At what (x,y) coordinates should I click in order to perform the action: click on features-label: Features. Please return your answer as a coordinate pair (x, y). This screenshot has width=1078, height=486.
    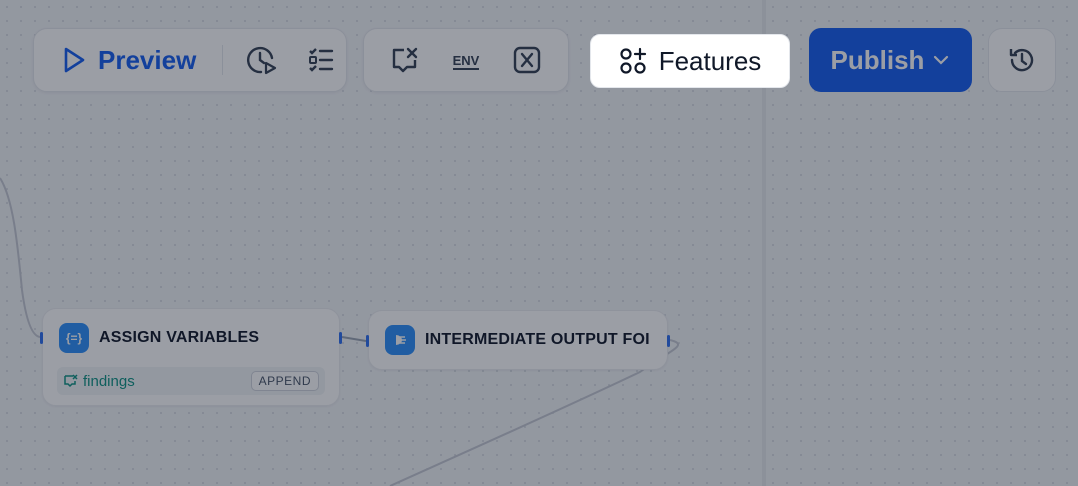
    Looking at the image, I should click on (710, 60).